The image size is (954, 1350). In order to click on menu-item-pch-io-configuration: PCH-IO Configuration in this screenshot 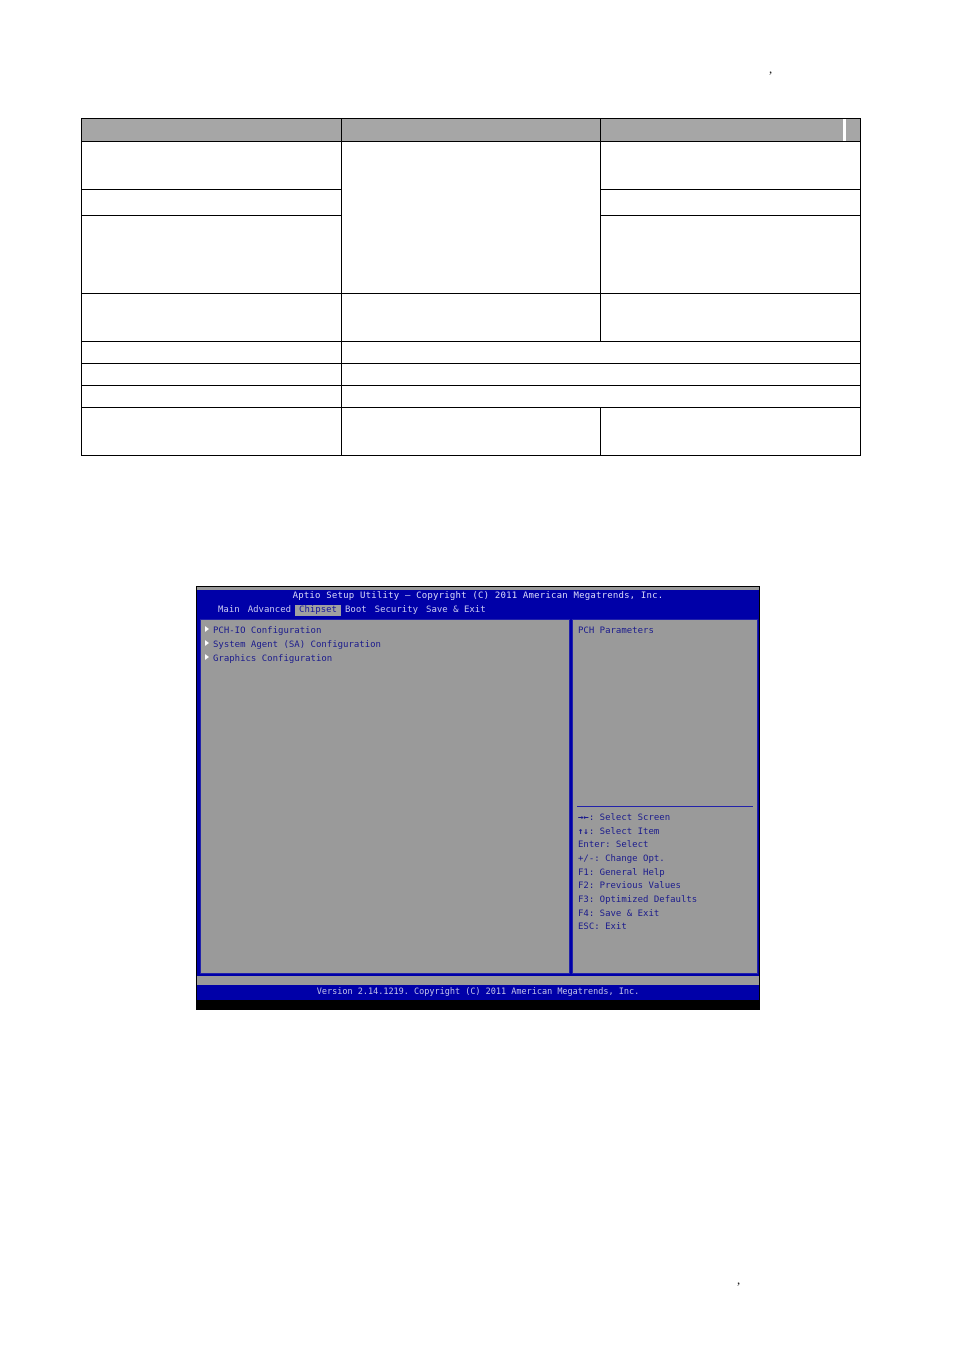, I will do `click(387, 632)`.